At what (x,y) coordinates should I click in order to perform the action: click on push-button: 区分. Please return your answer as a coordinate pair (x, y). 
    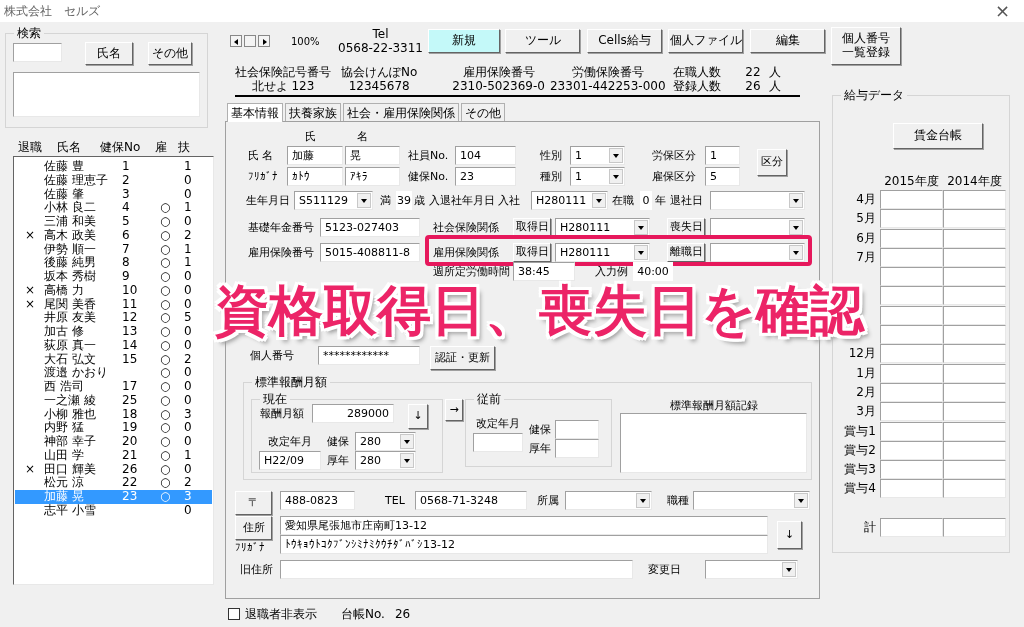
    Looking at the image, I should click on (772, 162).